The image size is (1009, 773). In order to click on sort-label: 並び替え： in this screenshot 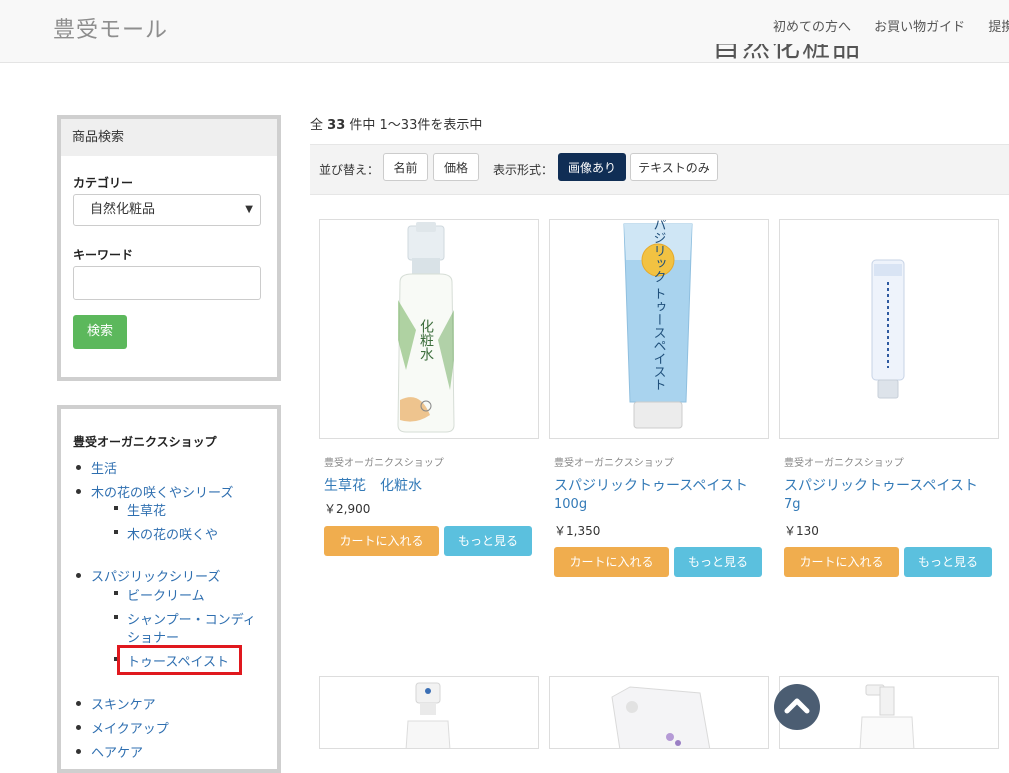, I will do `click(349, 170)`.